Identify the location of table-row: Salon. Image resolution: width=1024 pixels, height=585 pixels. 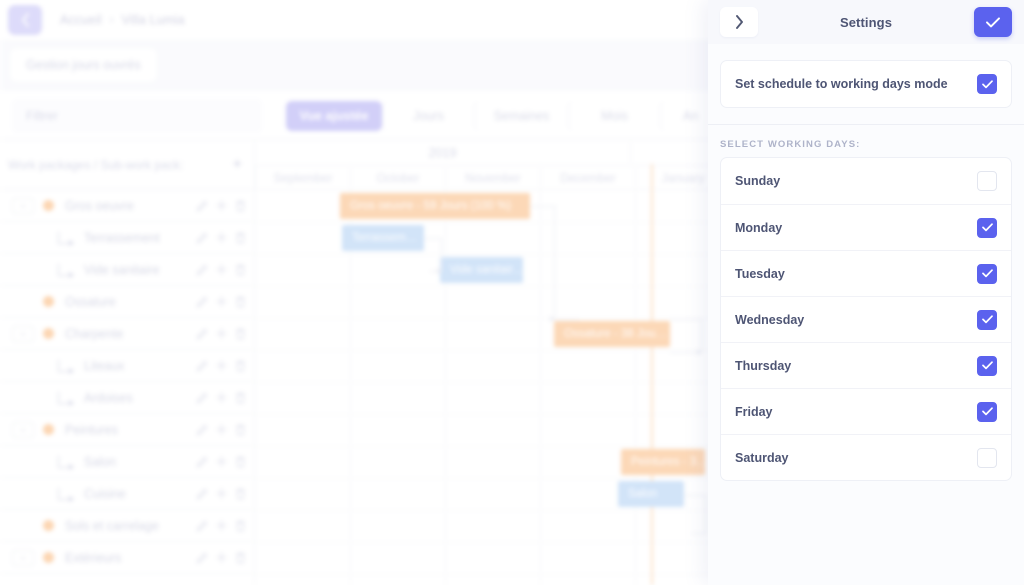
(127, 462).